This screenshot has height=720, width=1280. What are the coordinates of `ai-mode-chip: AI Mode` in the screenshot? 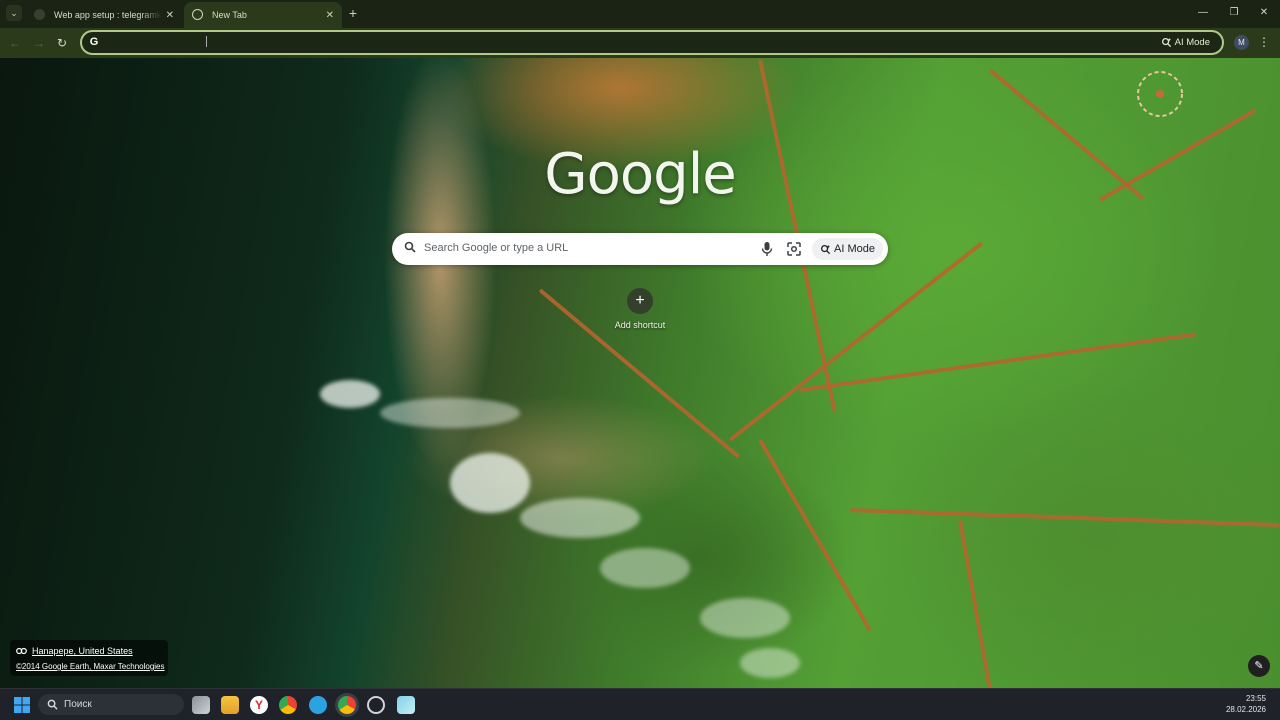 It's located at (1185, 42).